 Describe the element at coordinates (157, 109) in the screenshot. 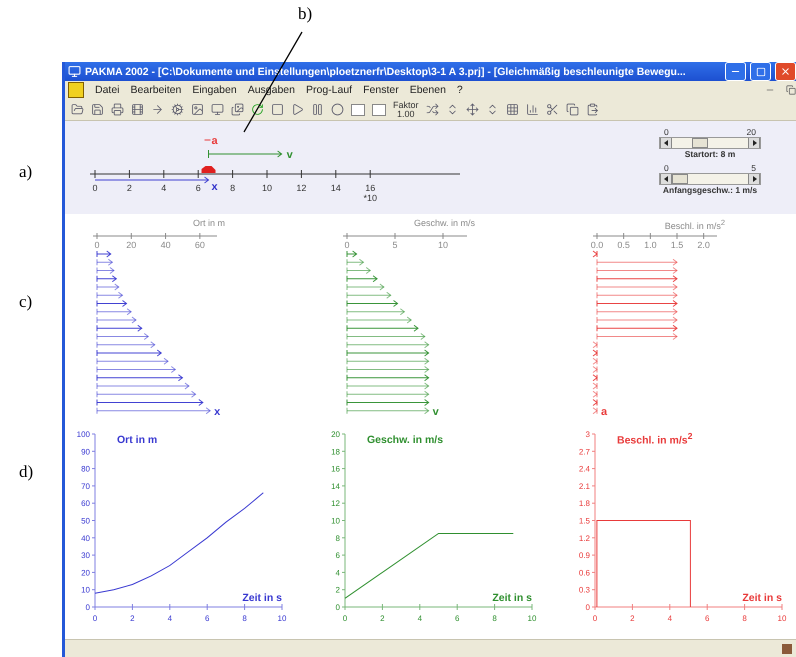

I see `arrow-right-icon` at that location.